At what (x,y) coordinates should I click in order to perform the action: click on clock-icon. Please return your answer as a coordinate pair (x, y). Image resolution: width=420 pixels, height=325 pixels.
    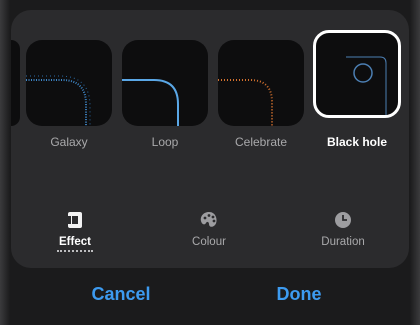
    Looking at the image, I should click on (343, 220).